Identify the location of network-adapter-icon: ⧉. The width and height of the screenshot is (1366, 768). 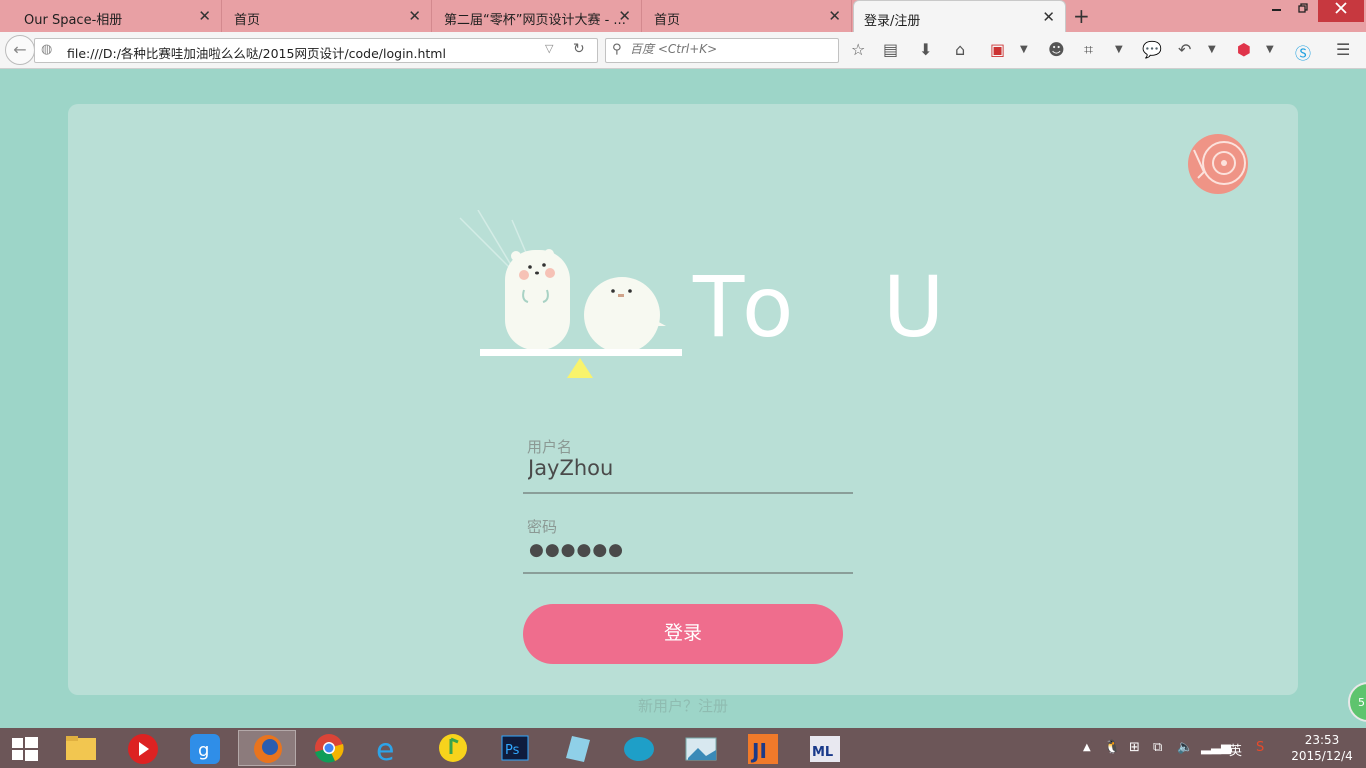
(1157, 747).